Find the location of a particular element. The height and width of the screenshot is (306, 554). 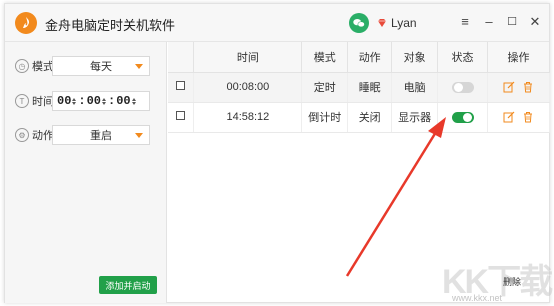

title-bar: 金舟电脑定时关机软件 Lyan ≡ – ☐ ✕ is located at coordinates (277, 23).